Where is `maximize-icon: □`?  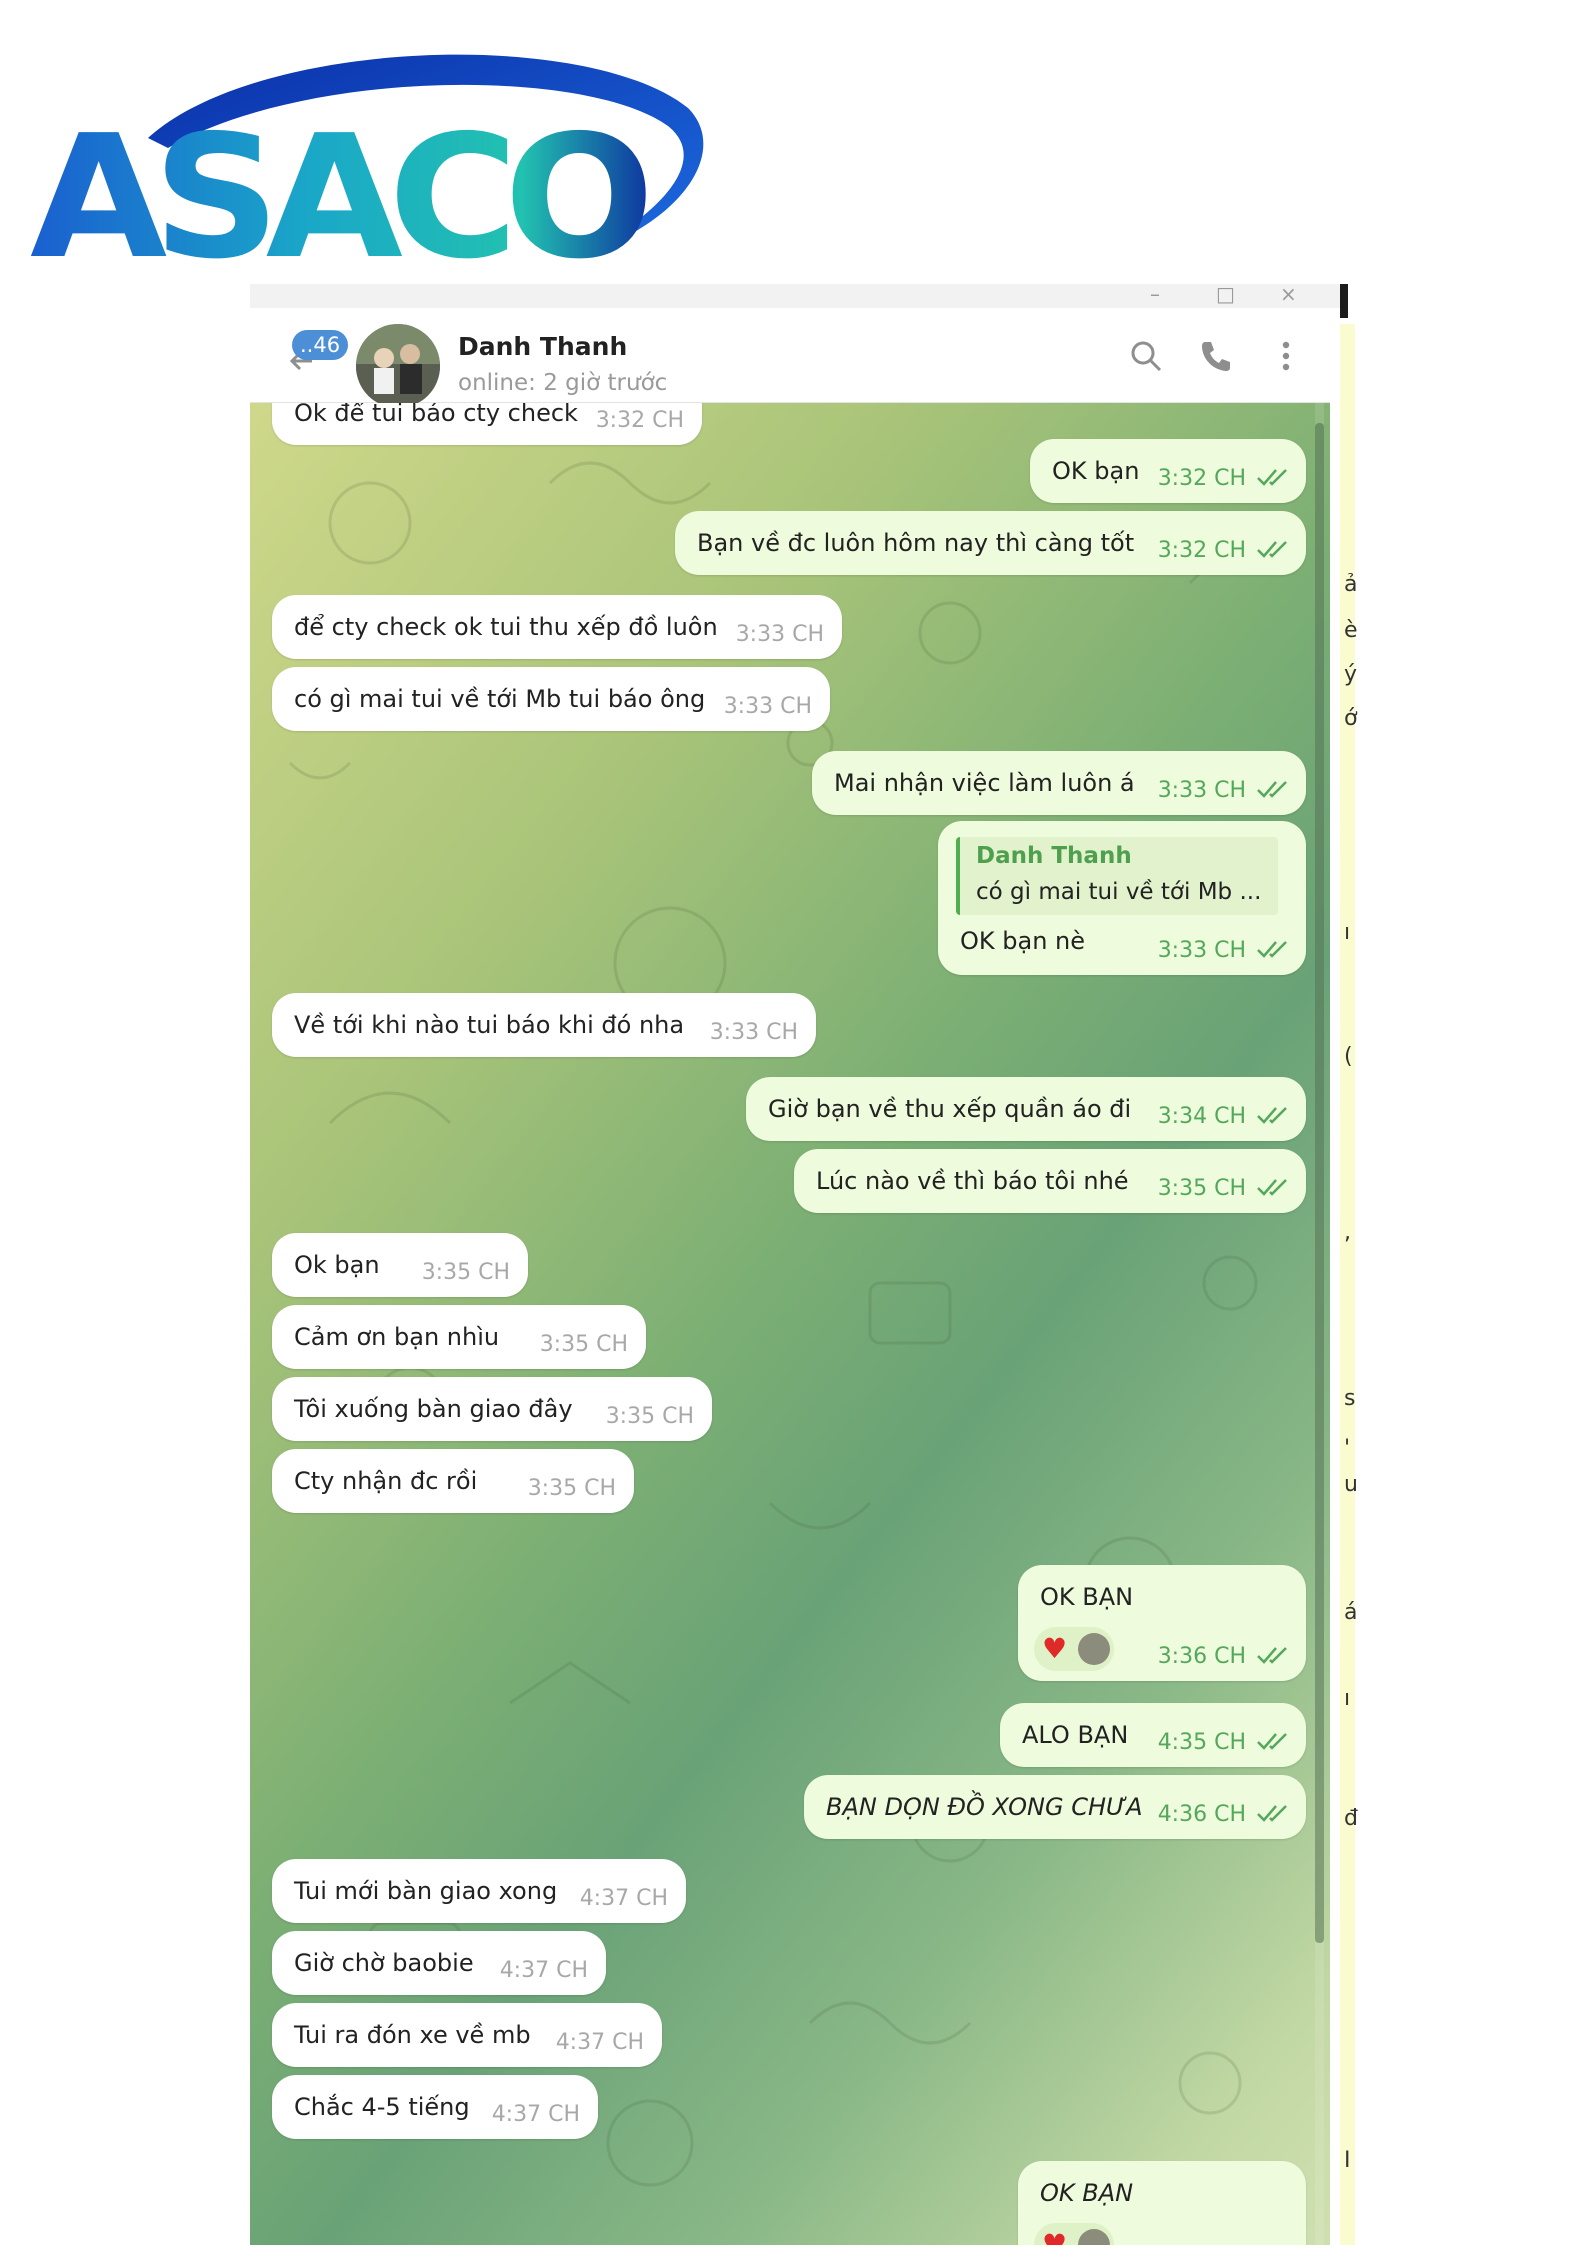
maximize-icon: □ is located at coordinates (1225, 295).